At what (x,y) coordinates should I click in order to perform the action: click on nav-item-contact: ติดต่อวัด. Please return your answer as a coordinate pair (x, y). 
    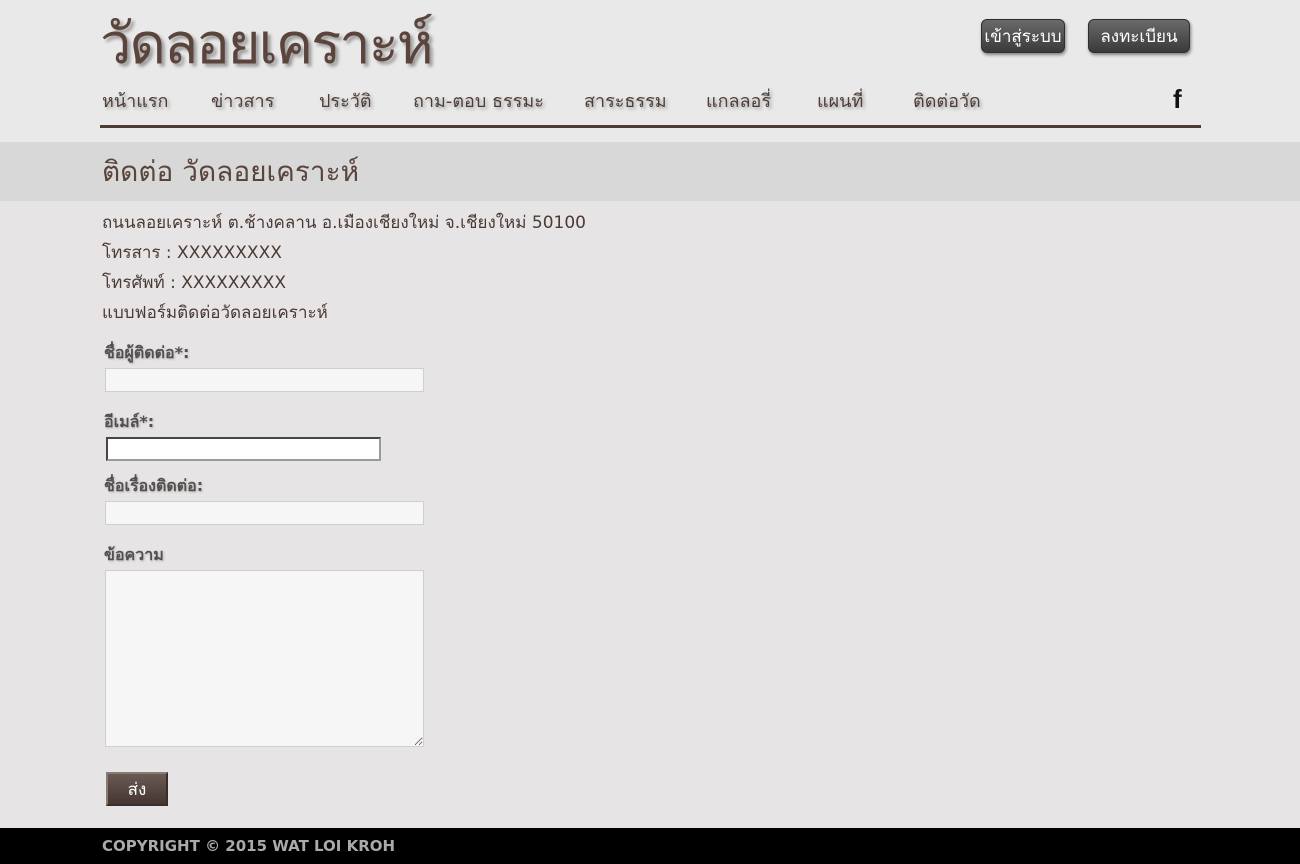
    Looking at the image, I should click on (947, 102).